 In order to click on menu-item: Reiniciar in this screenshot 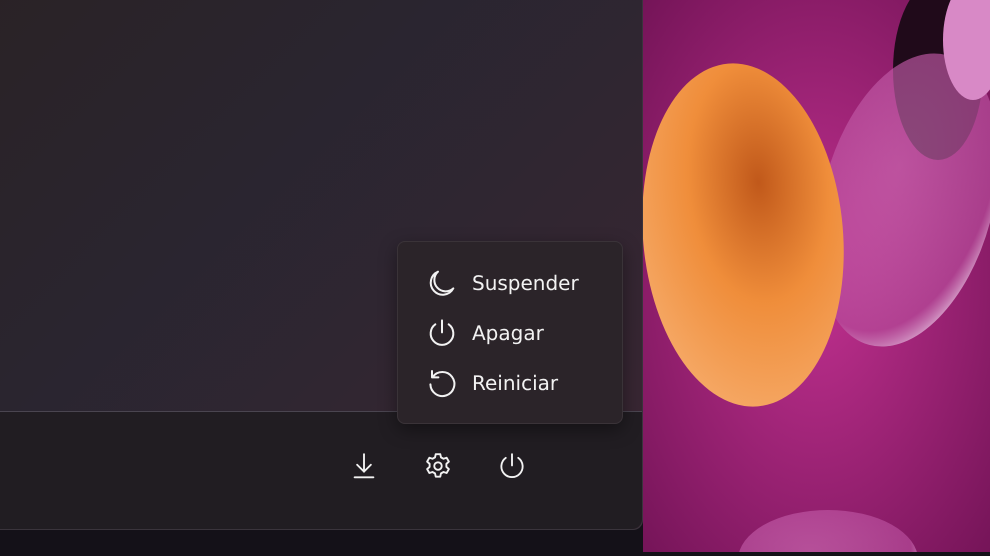, I will do `click(510, 382)`.